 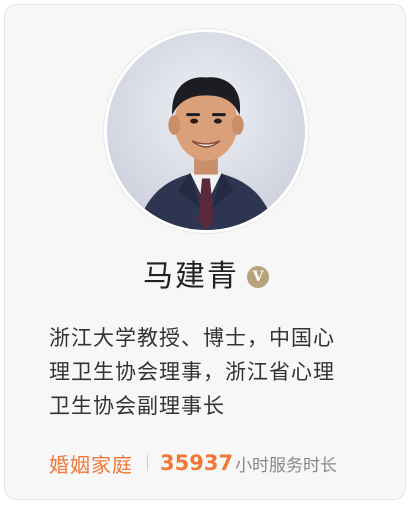 I want to click on service-hours-label: 小时服务时长, so click(x=286, y=465).